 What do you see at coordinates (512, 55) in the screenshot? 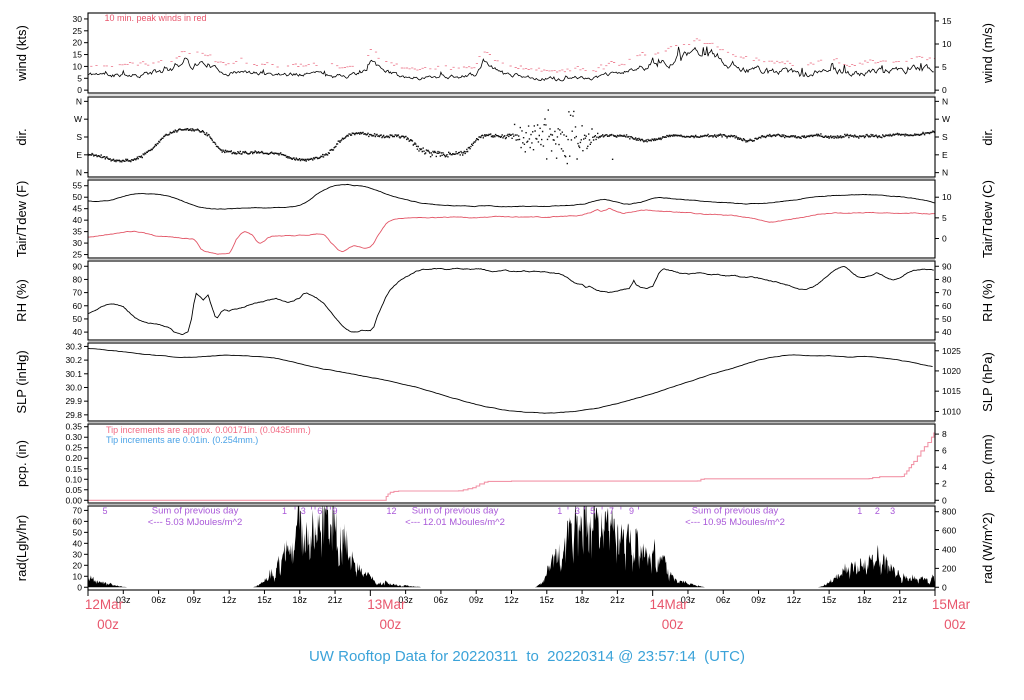
I see `wind-peaks-dashes` at bounding box center [512, 55].